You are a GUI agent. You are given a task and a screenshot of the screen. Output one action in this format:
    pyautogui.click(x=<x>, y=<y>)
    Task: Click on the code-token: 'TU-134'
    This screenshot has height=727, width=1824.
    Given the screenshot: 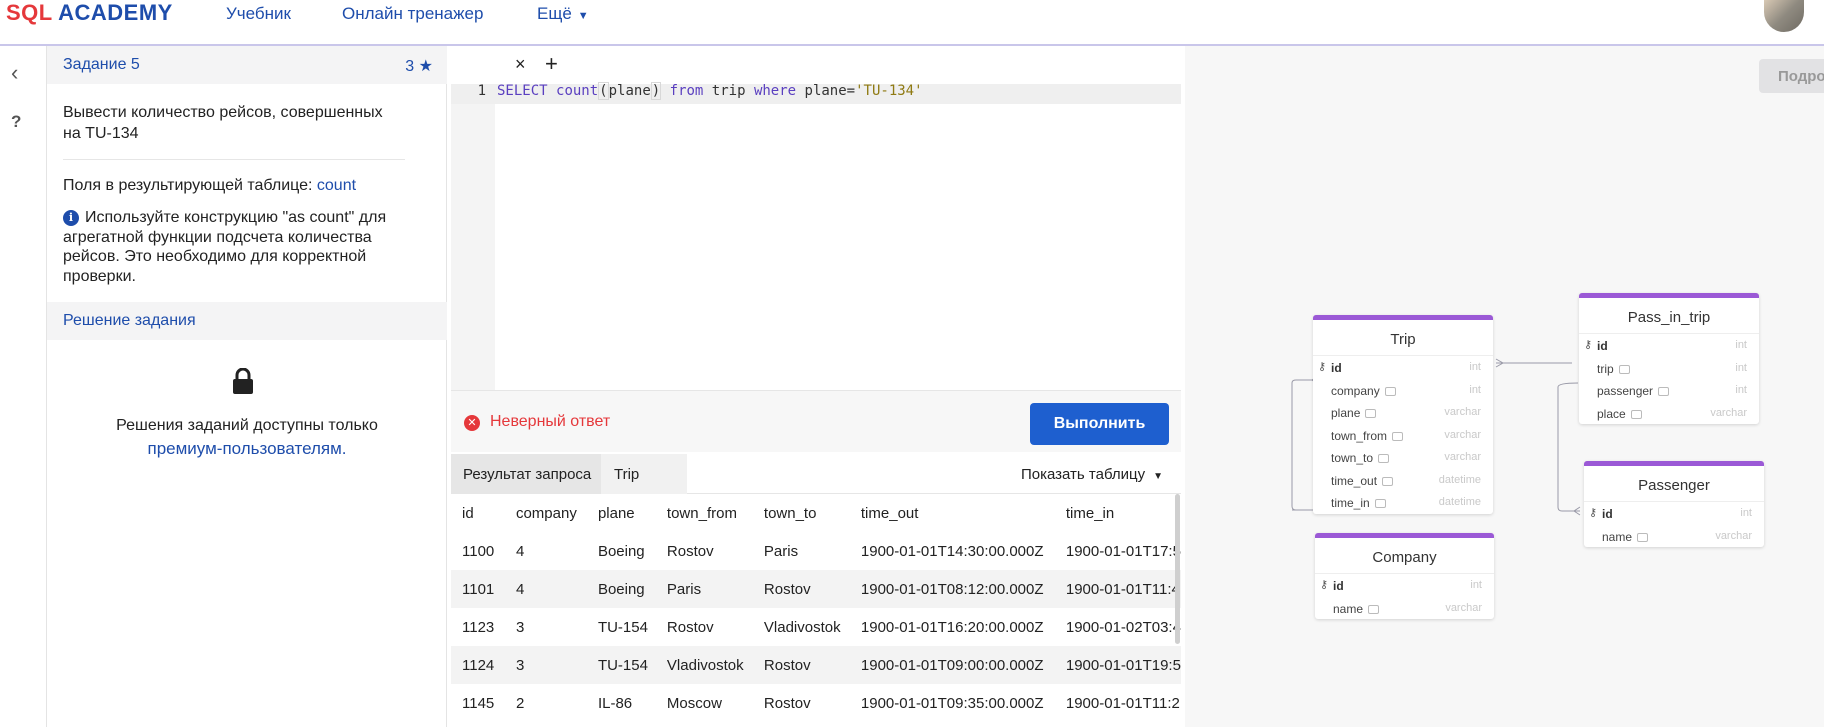 What is the action you would take?
    pyautogui.click(x=889, y=91)
    